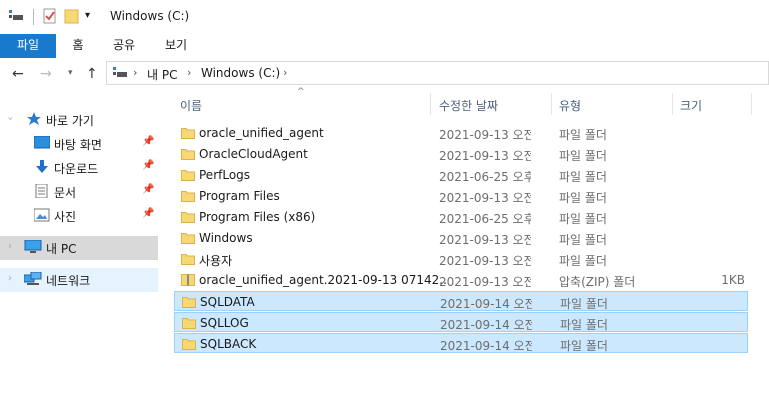 The height and width of the screenshot is (403, 769). I want to click on column-header-type: 유형, so click(570, 110).